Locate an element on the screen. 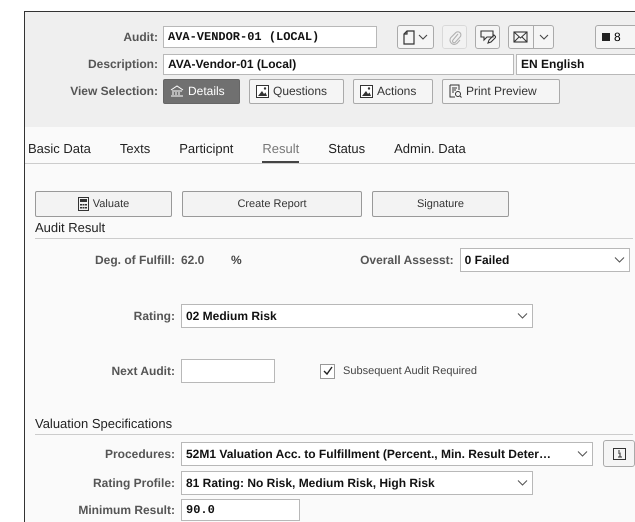  paperclip-icon is located at coordinates (455, 37).